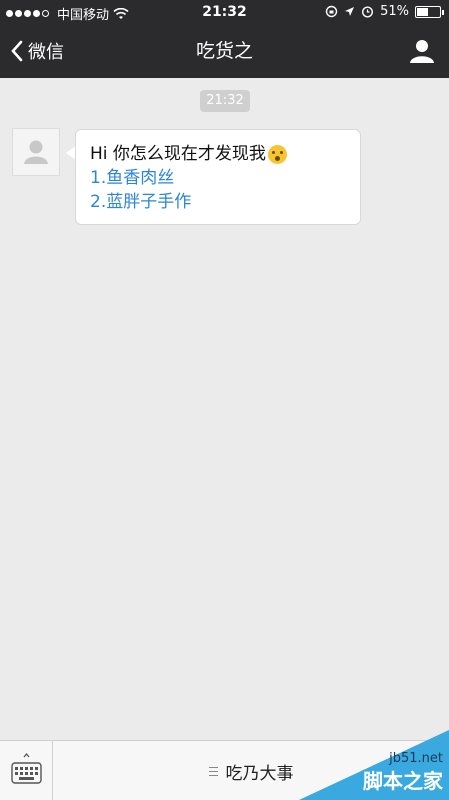 This screenshot has width=449, height=800. I want to click on page-title: 吃货之, so click(224, 51).